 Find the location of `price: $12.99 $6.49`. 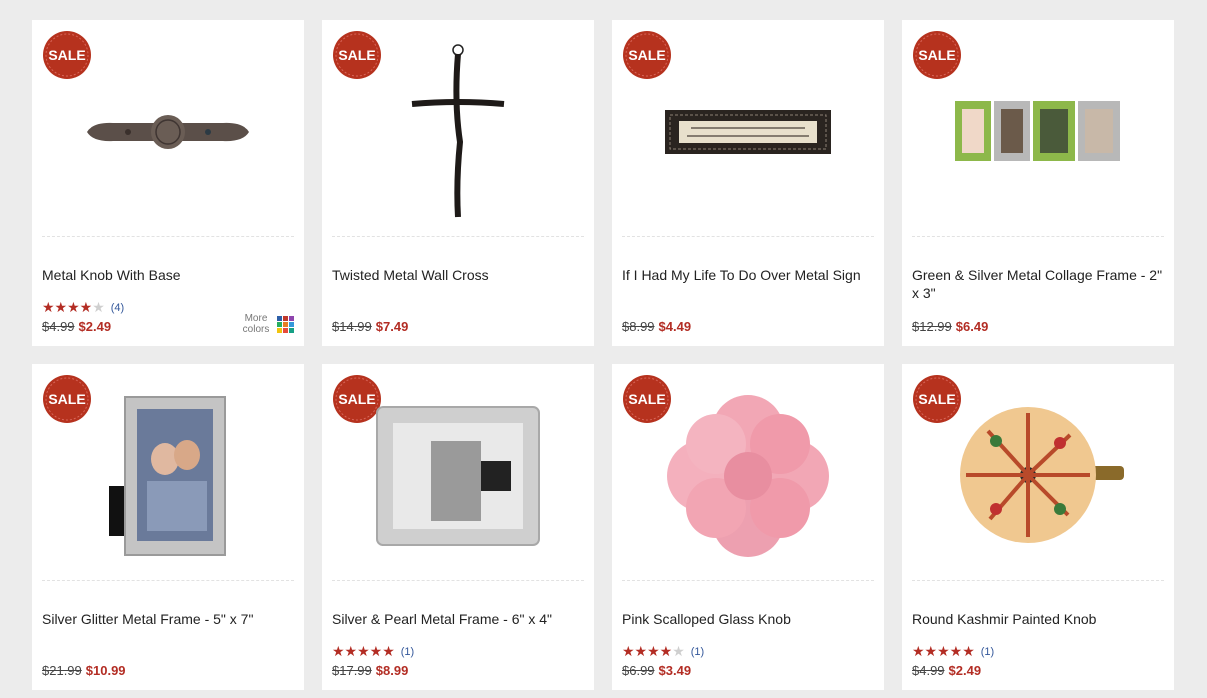

price: $12.99 $6.49 is located at coordinates (950, 326).